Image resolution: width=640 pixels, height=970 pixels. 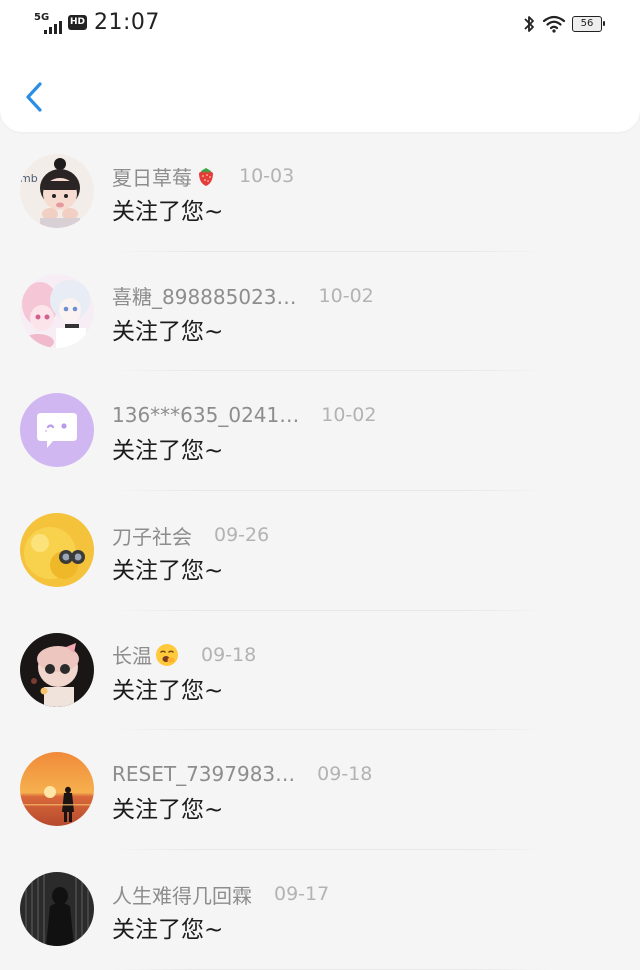 What do you see at coordinates (320, 790) in the screenshot?
I see `list-item: RESET_7397983… 09-18 关注了您~` at bounding box center [320, 790].